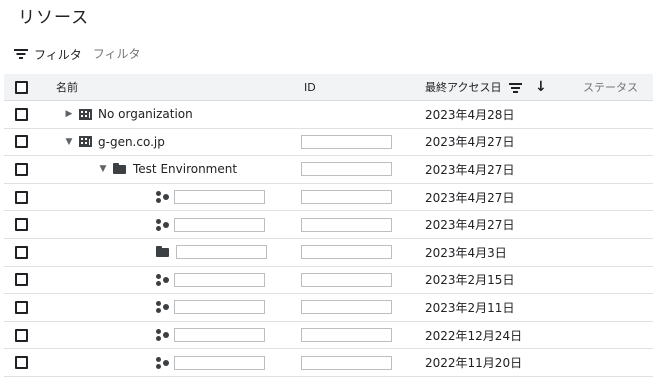 Image resolution: width=653 pixels, height=383 pixels. I want to click on select-all-cell, so click(21, 87).